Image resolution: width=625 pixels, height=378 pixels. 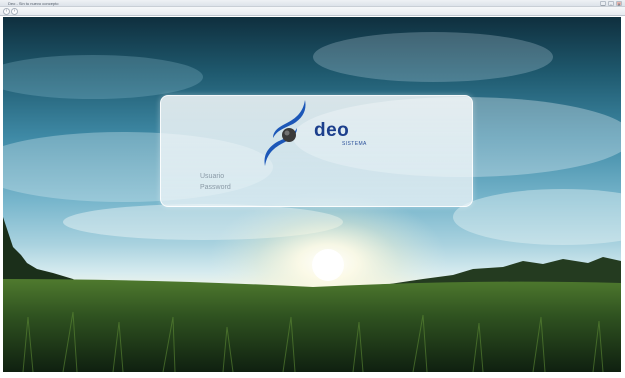 I want to click on logo-sphere, so click(x=289, y=135).